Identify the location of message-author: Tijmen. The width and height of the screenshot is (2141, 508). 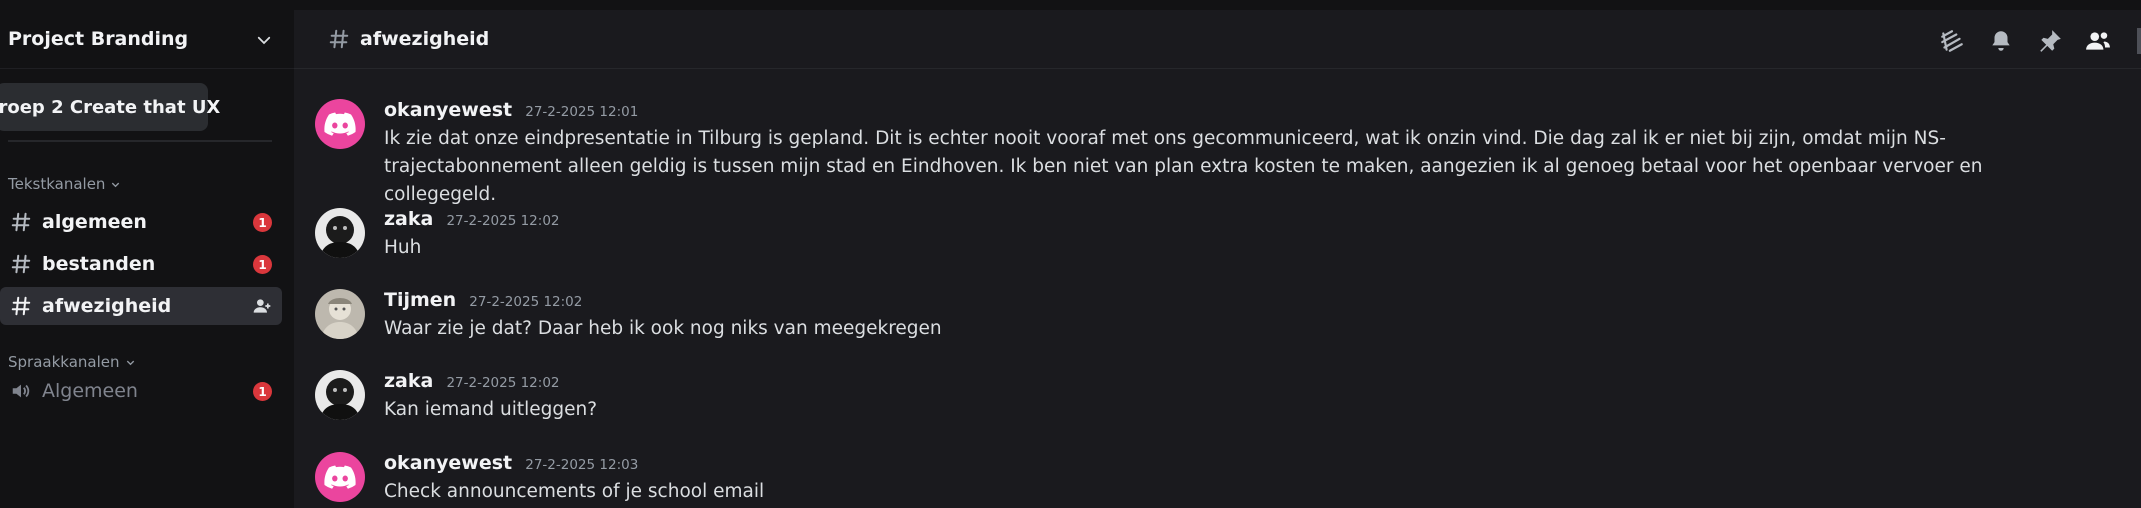
(420, 300).